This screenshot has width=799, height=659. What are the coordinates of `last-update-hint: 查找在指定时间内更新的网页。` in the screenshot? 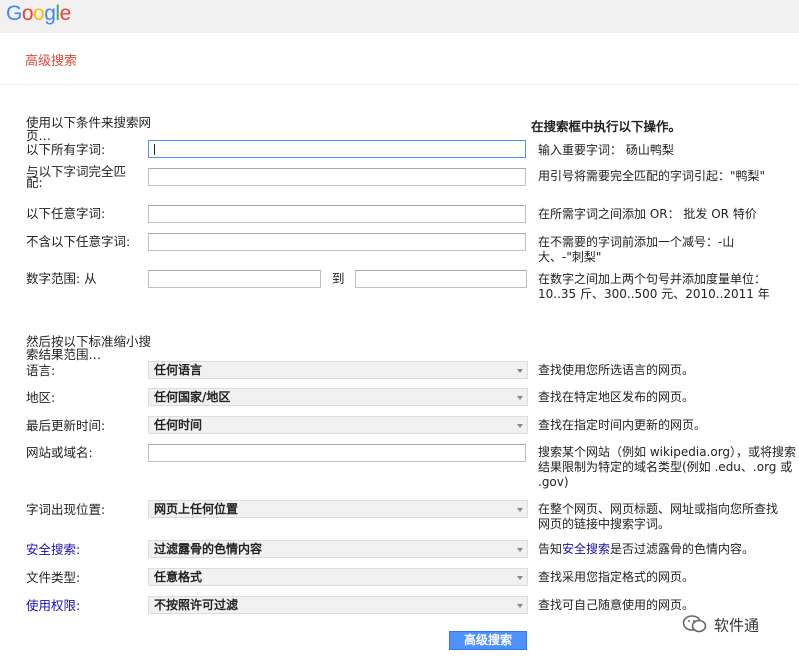 It's located at (622, 425).